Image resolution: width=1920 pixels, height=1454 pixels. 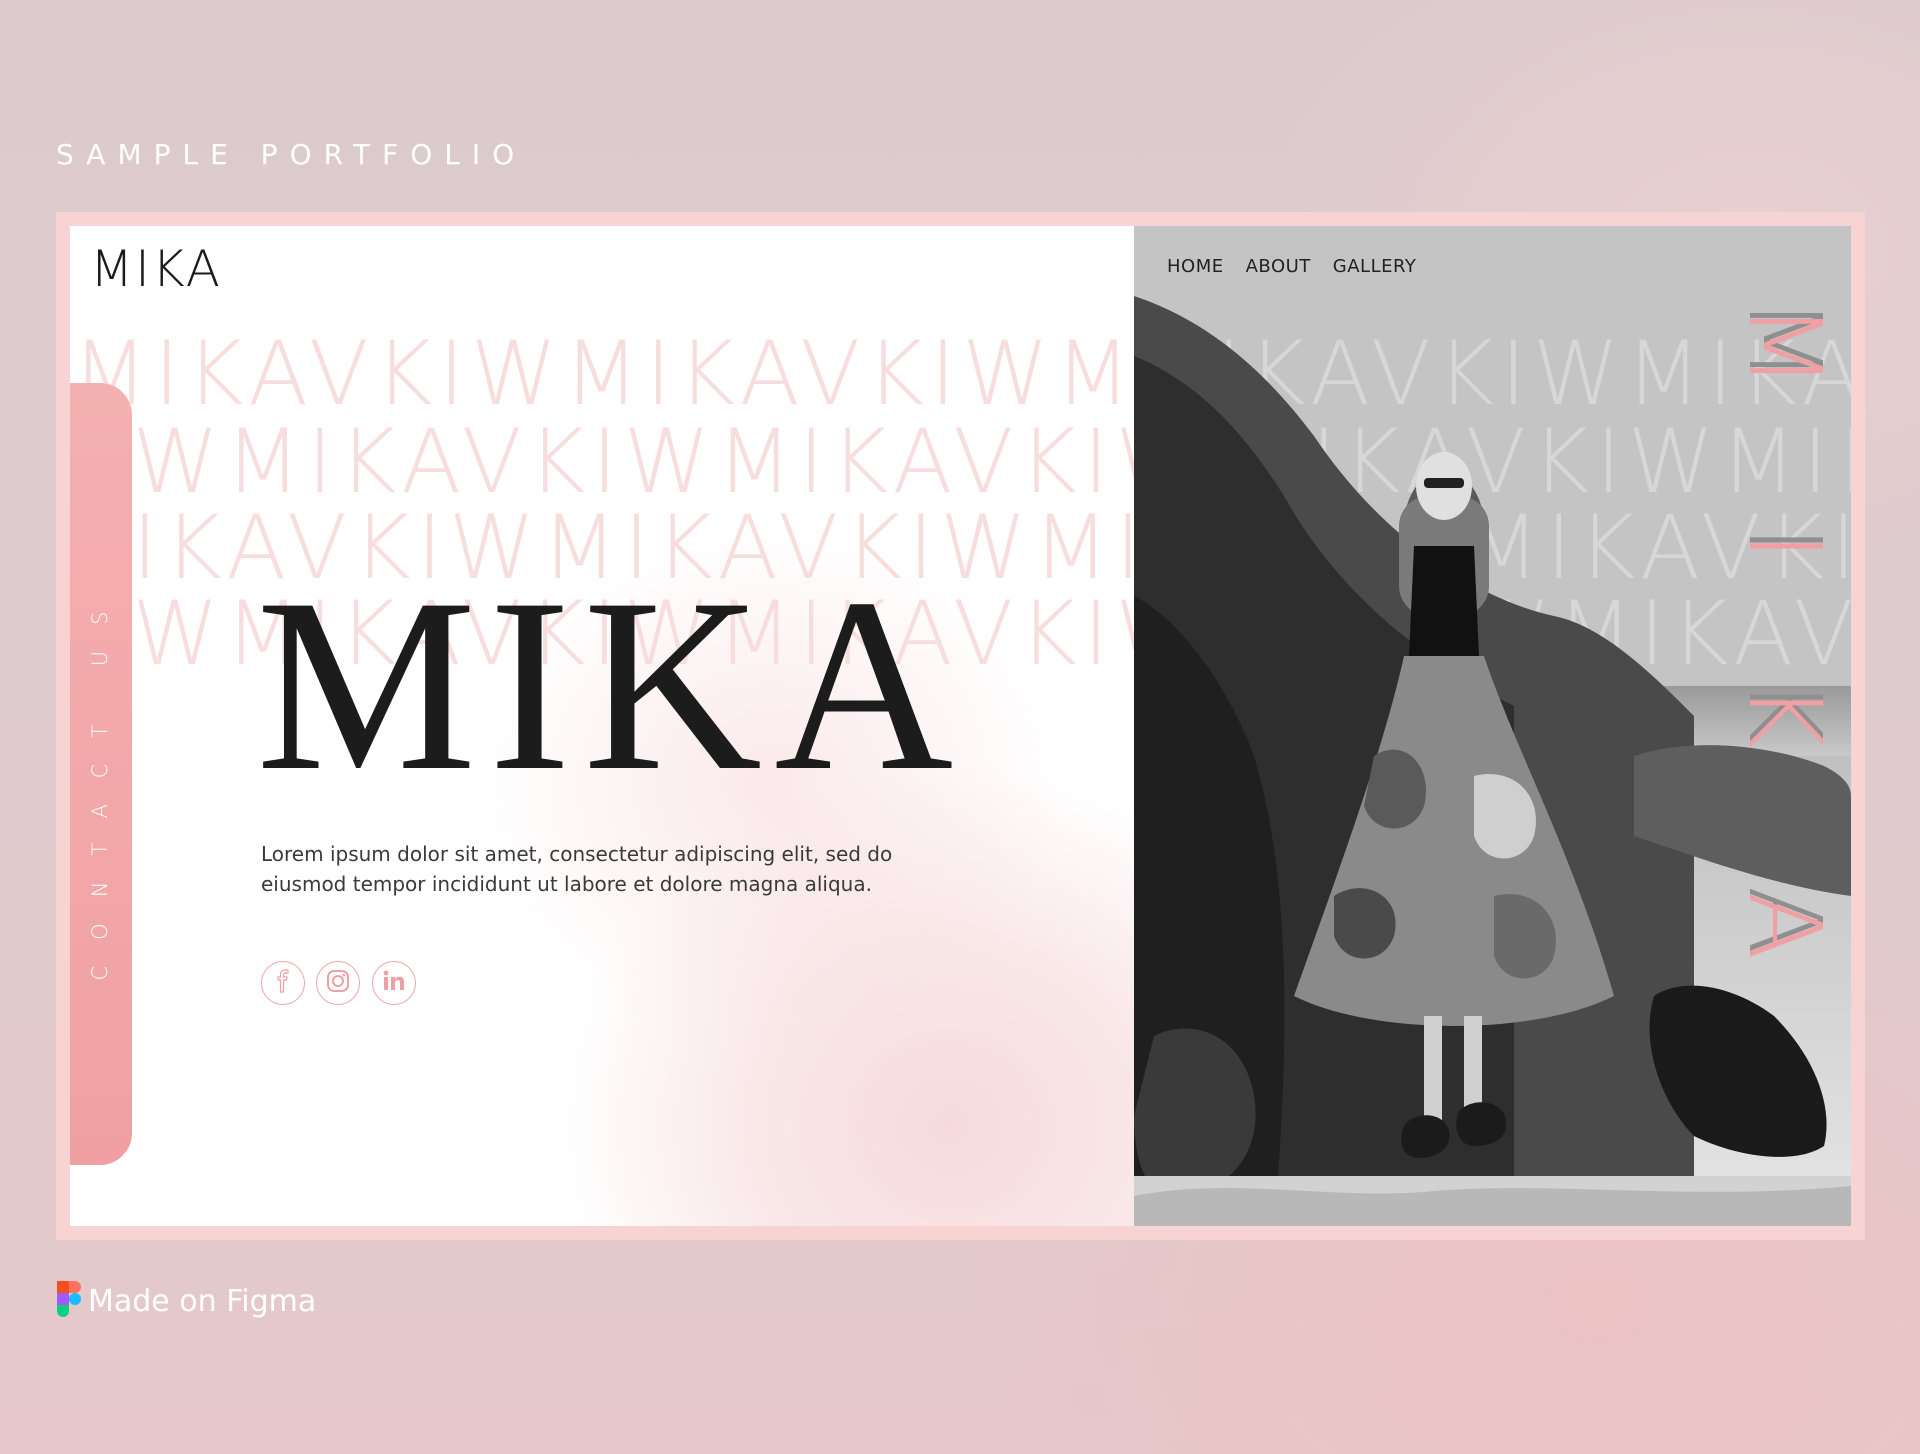 I want to click on instagram-icon, so click(x=338, y=983).